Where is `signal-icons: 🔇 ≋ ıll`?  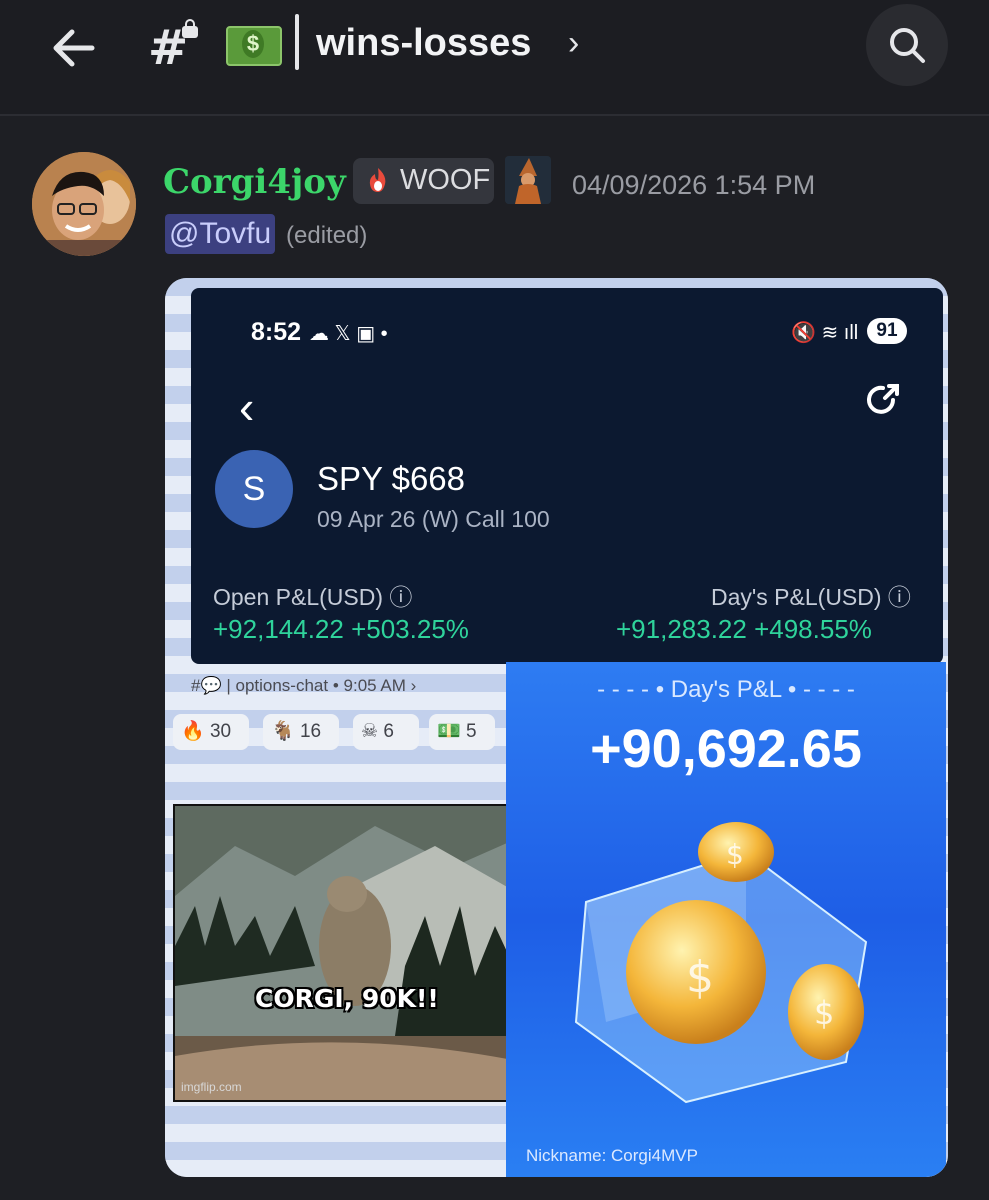 signal-icons: 🔇 ≋ ıll is located at coordinates (825, 333).